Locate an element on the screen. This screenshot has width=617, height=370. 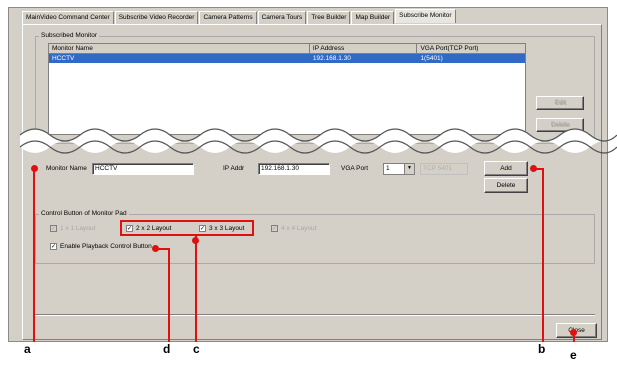
layout-1x1-label: 1 x 1 Layout is located at coordinates (78, 228).